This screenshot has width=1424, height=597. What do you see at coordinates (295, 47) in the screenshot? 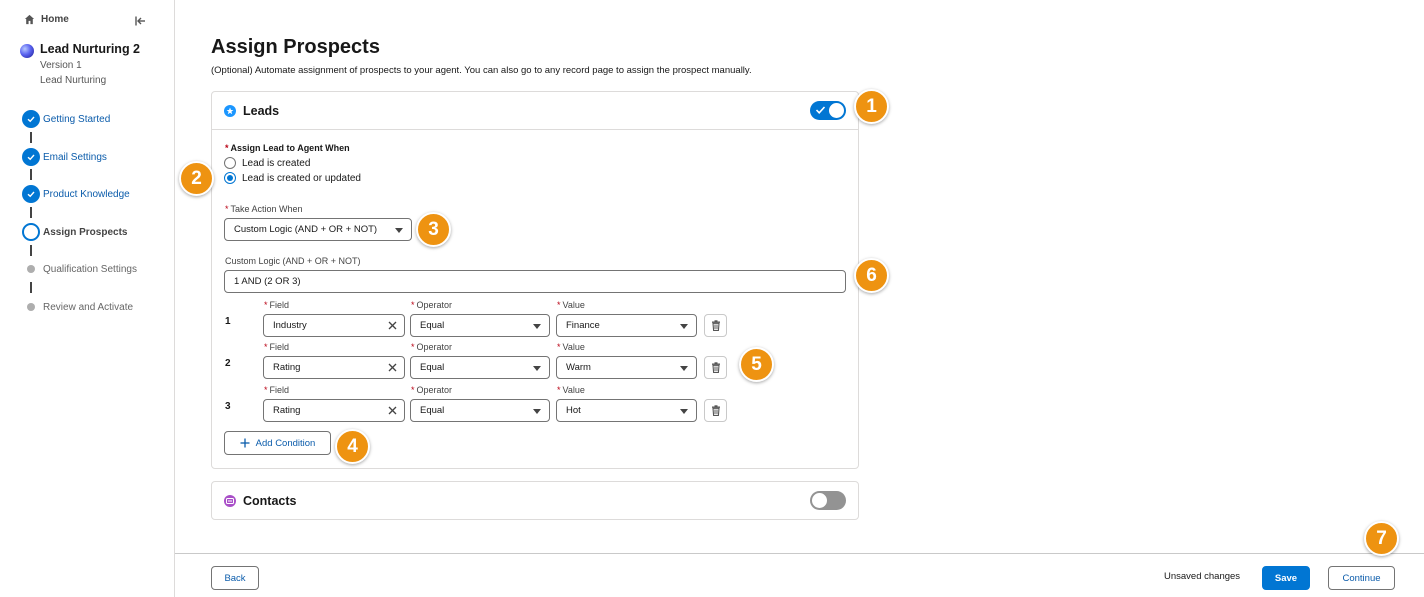
I see `page-title: Assign Prospects` at bounding box center [295, 47].